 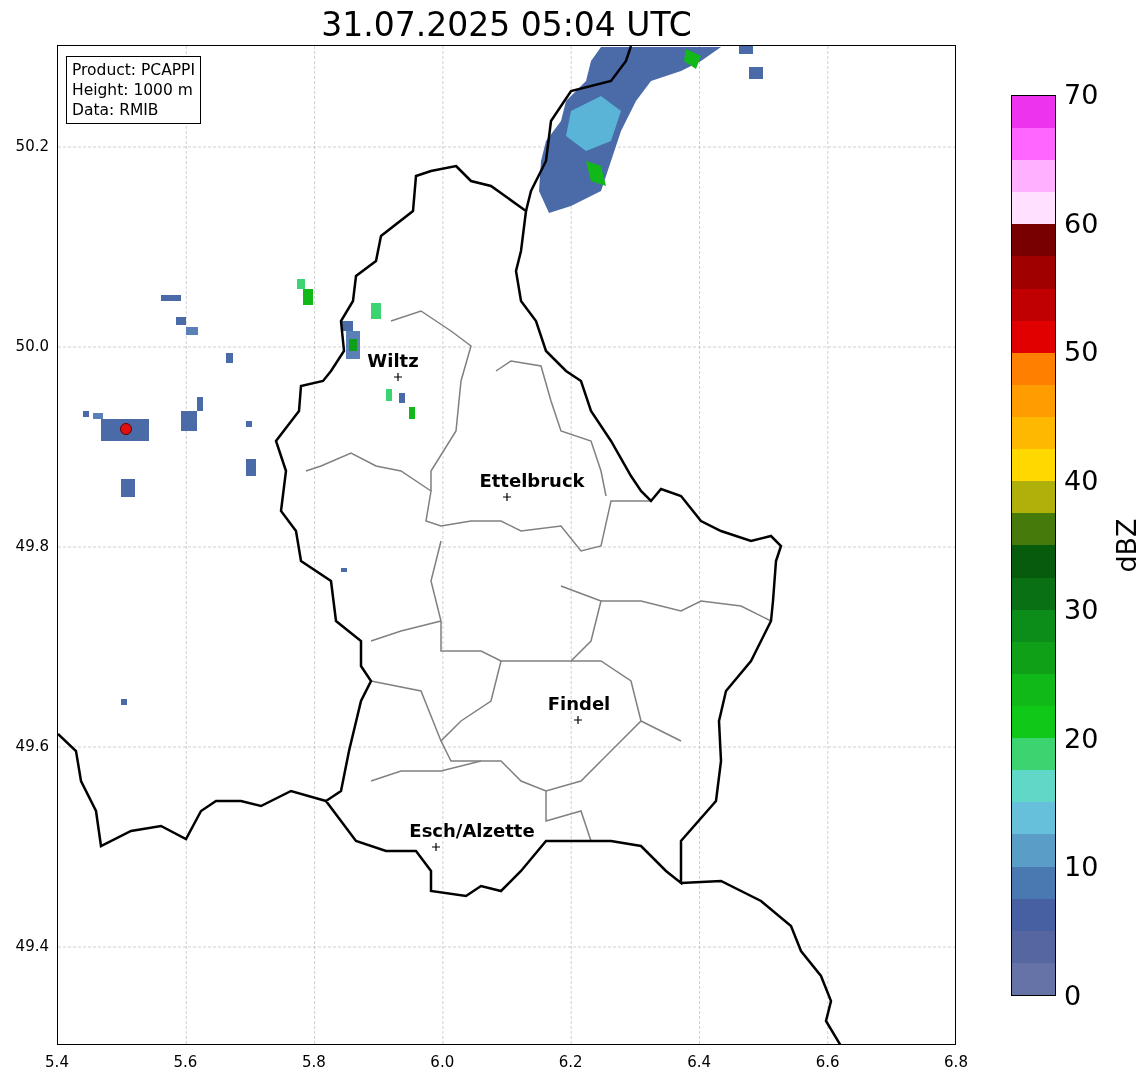 I want to click on colorbar-tick-label: 60, so click(x=1081, y=223).